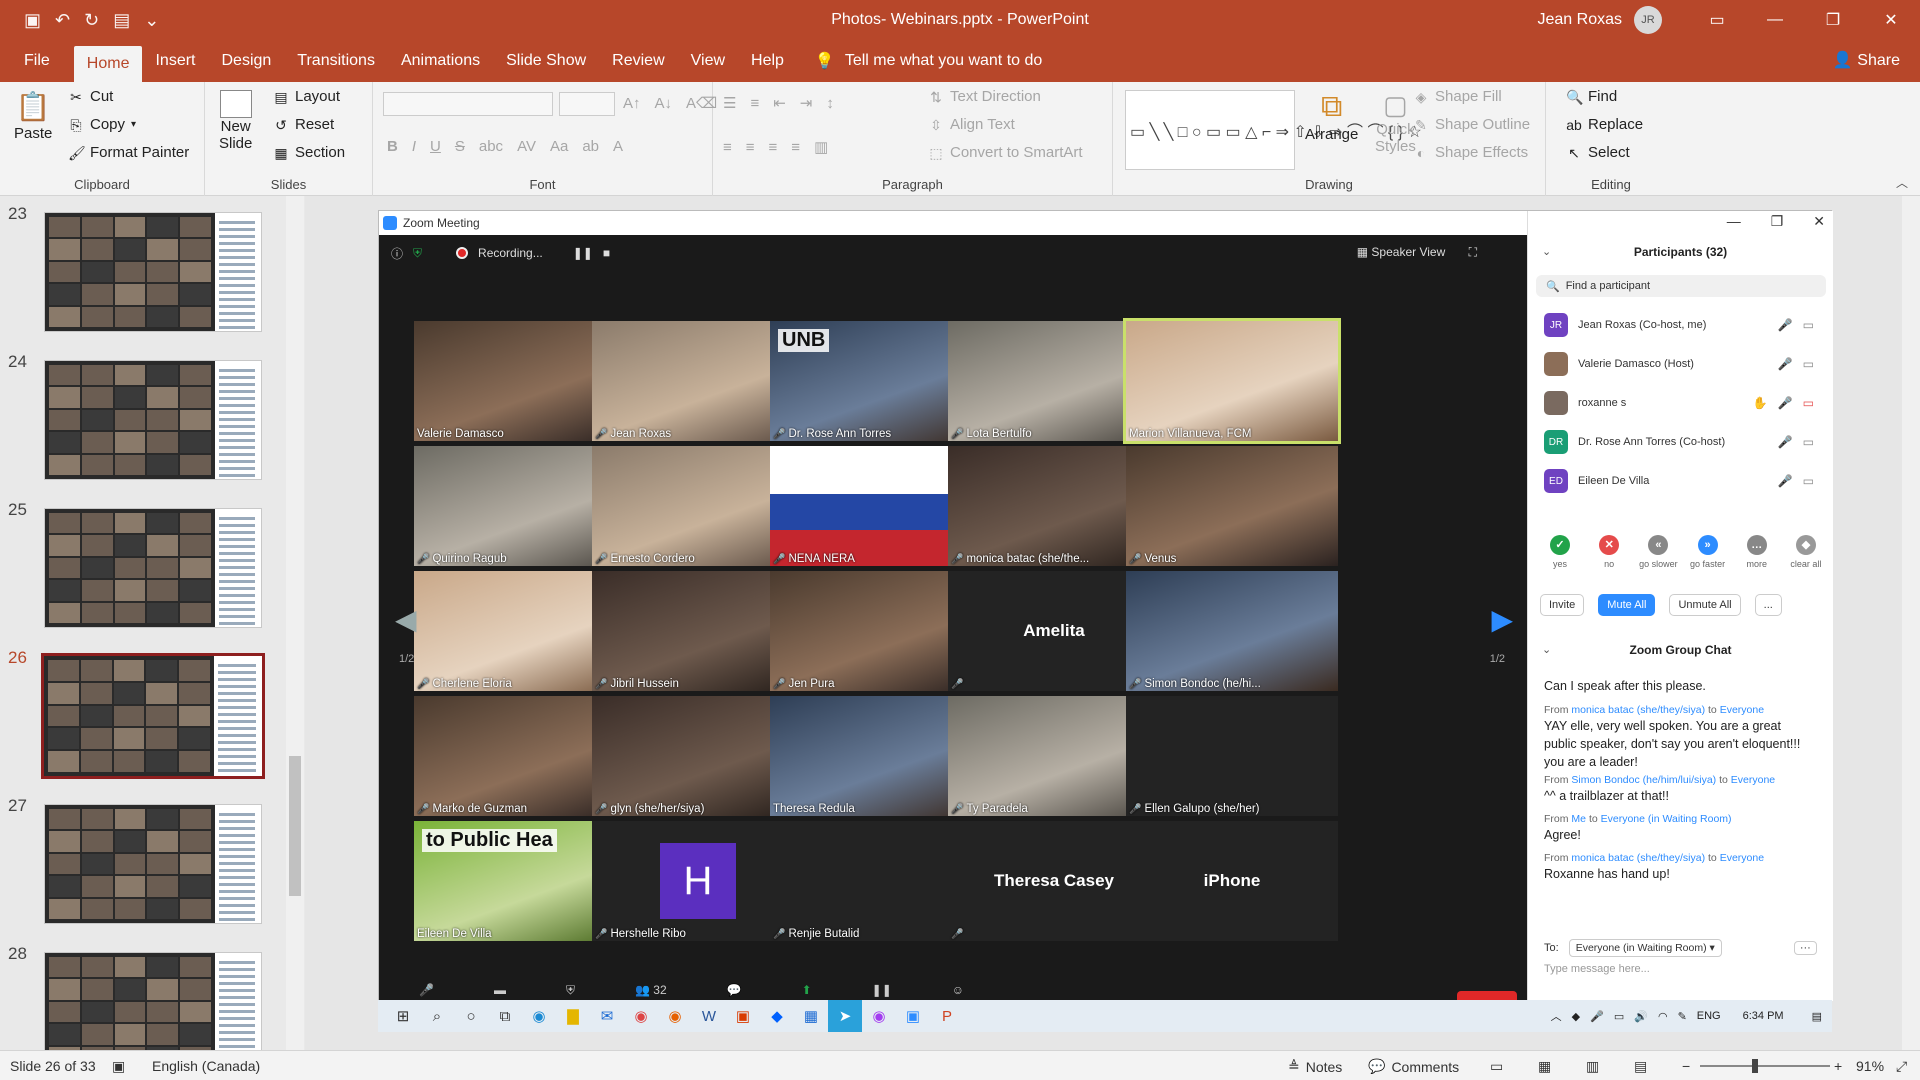  What do you see at coordinates (91, 20) in the screenshot?
I see `redo-icon: ↻` at bounding box center [91, 20].